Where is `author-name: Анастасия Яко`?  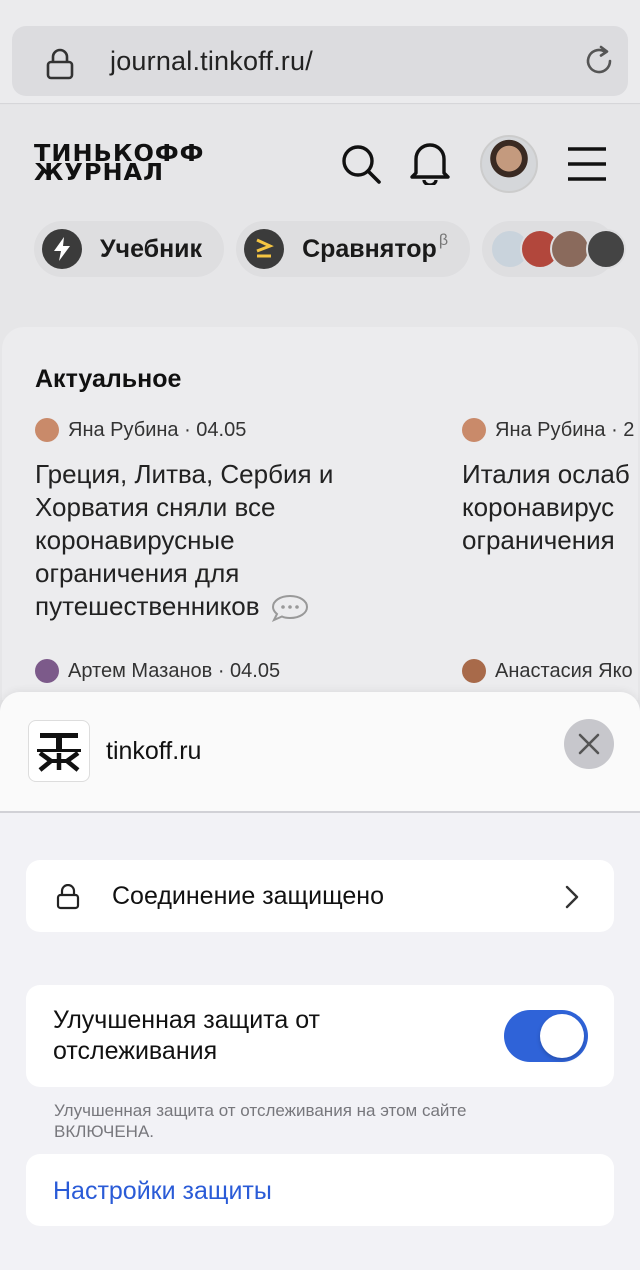
author-name: Анастасия Яко is located at coordinates (564, 671).